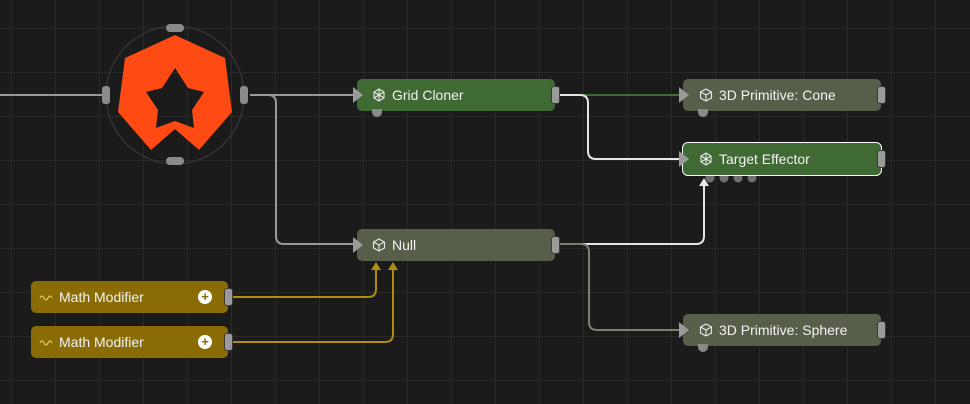 The width and height of the screenshot is (970, 404). What do you see at coordinates (358, 95) in the screenshot?
I see `grid-cloner-input-port` at bounding box center [358, 95].